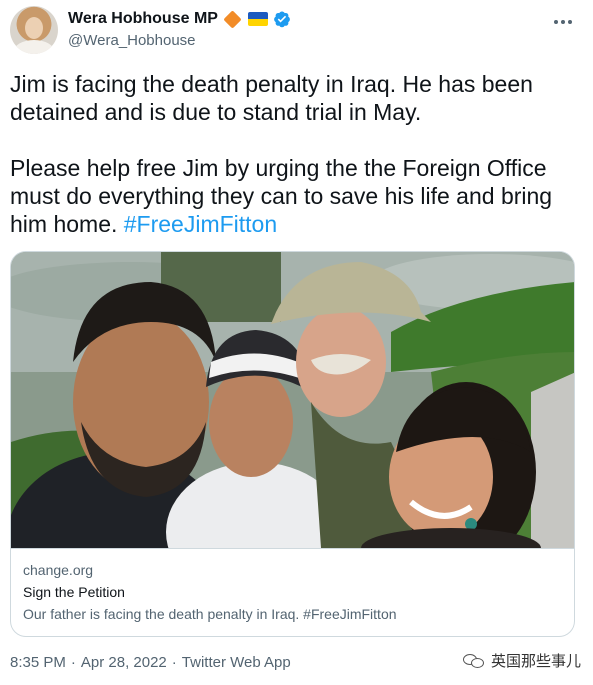 This screenshot has width=593, height=685. What do you see at coordinates (282, 19) in the screenshot?
I see `verified-badge-icon` at bounding box center [282, 19].